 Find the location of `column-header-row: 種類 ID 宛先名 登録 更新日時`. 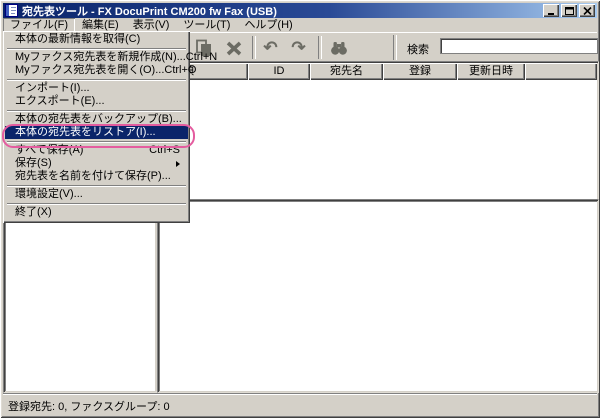

column-header-row: 種類 ID 宛先名 登録 更新日時 is located at coordinates (378, 71).